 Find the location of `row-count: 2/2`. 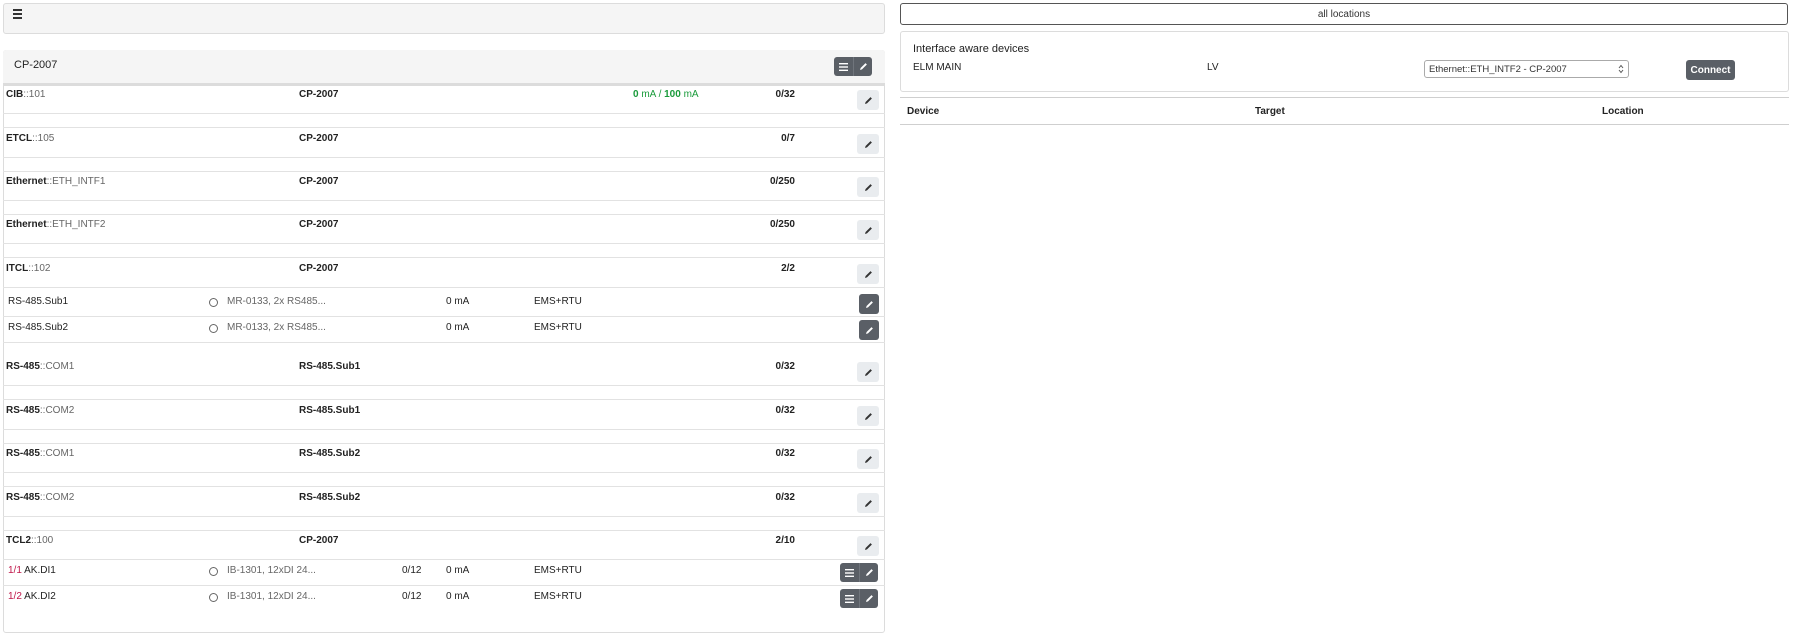

row-count: 2/2 is located at coordinates (788, 268).